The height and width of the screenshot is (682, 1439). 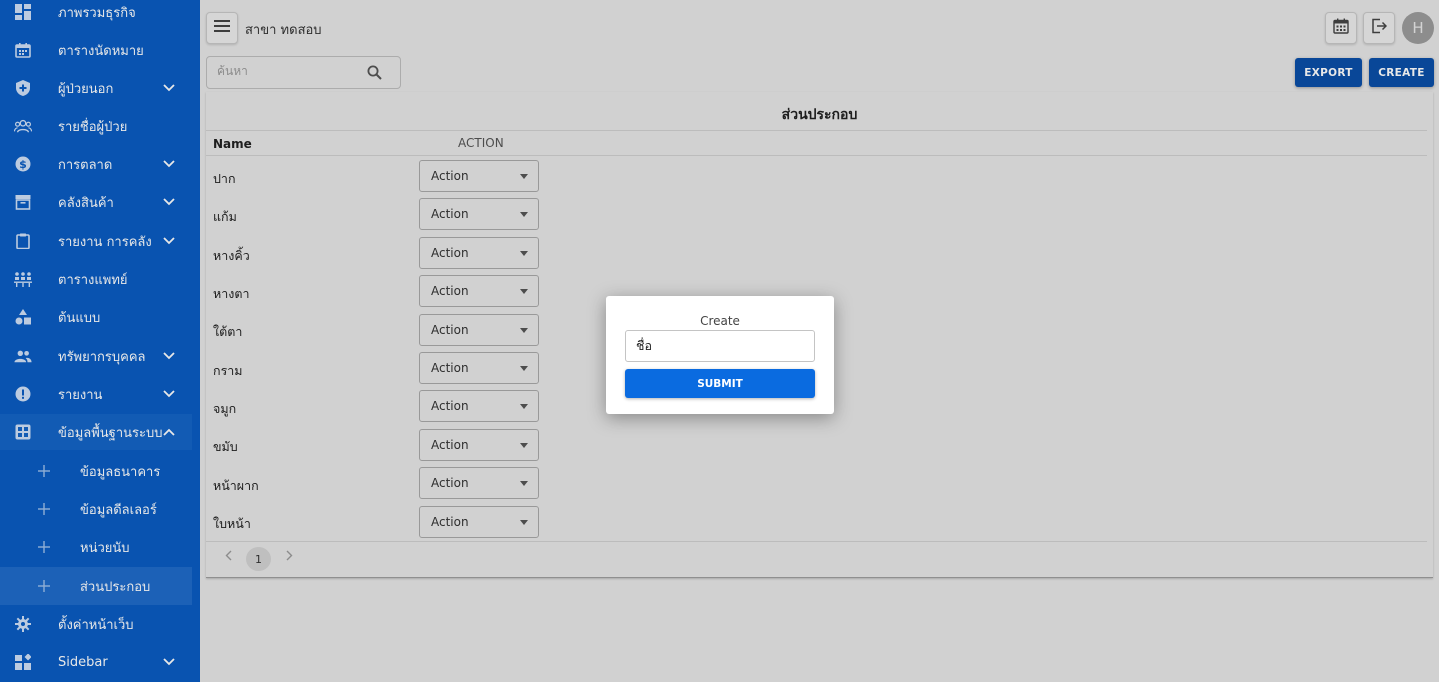 I want to click on dialog-title: Create, so click(x=720, y=321).